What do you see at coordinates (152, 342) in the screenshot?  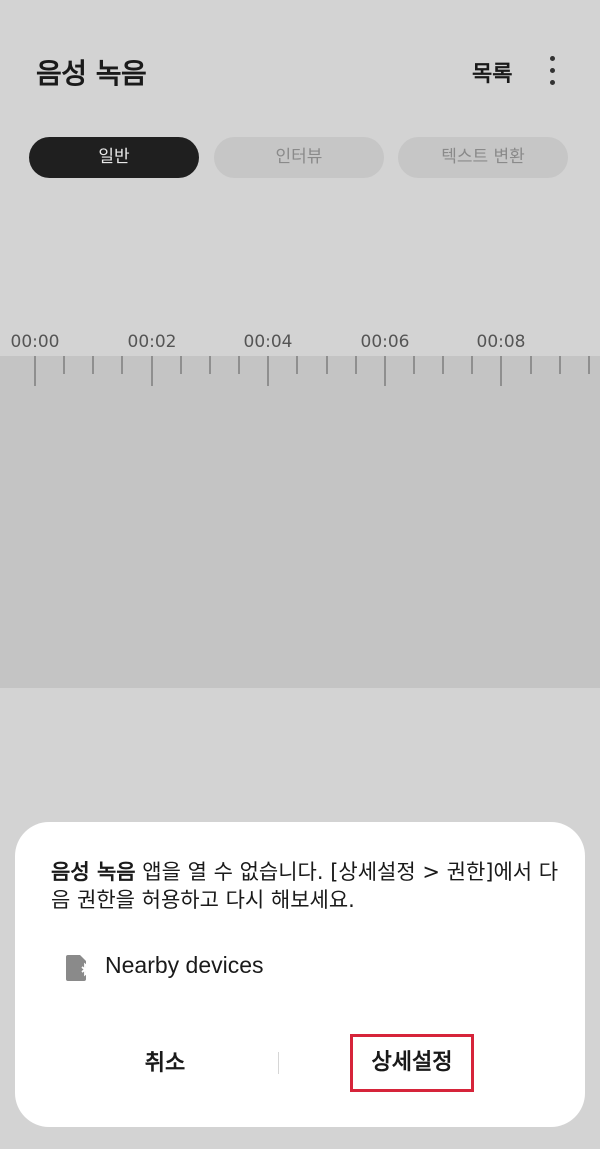 I see `time-label: 00:02` at bounding box center [152, 342].